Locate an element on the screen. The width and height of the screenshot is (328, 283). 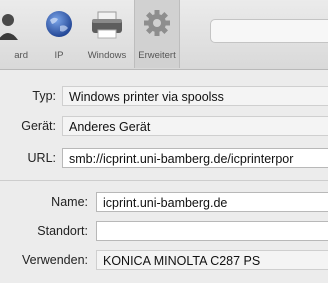
toolbar-label: Windows is located at coordinates (107, 55).